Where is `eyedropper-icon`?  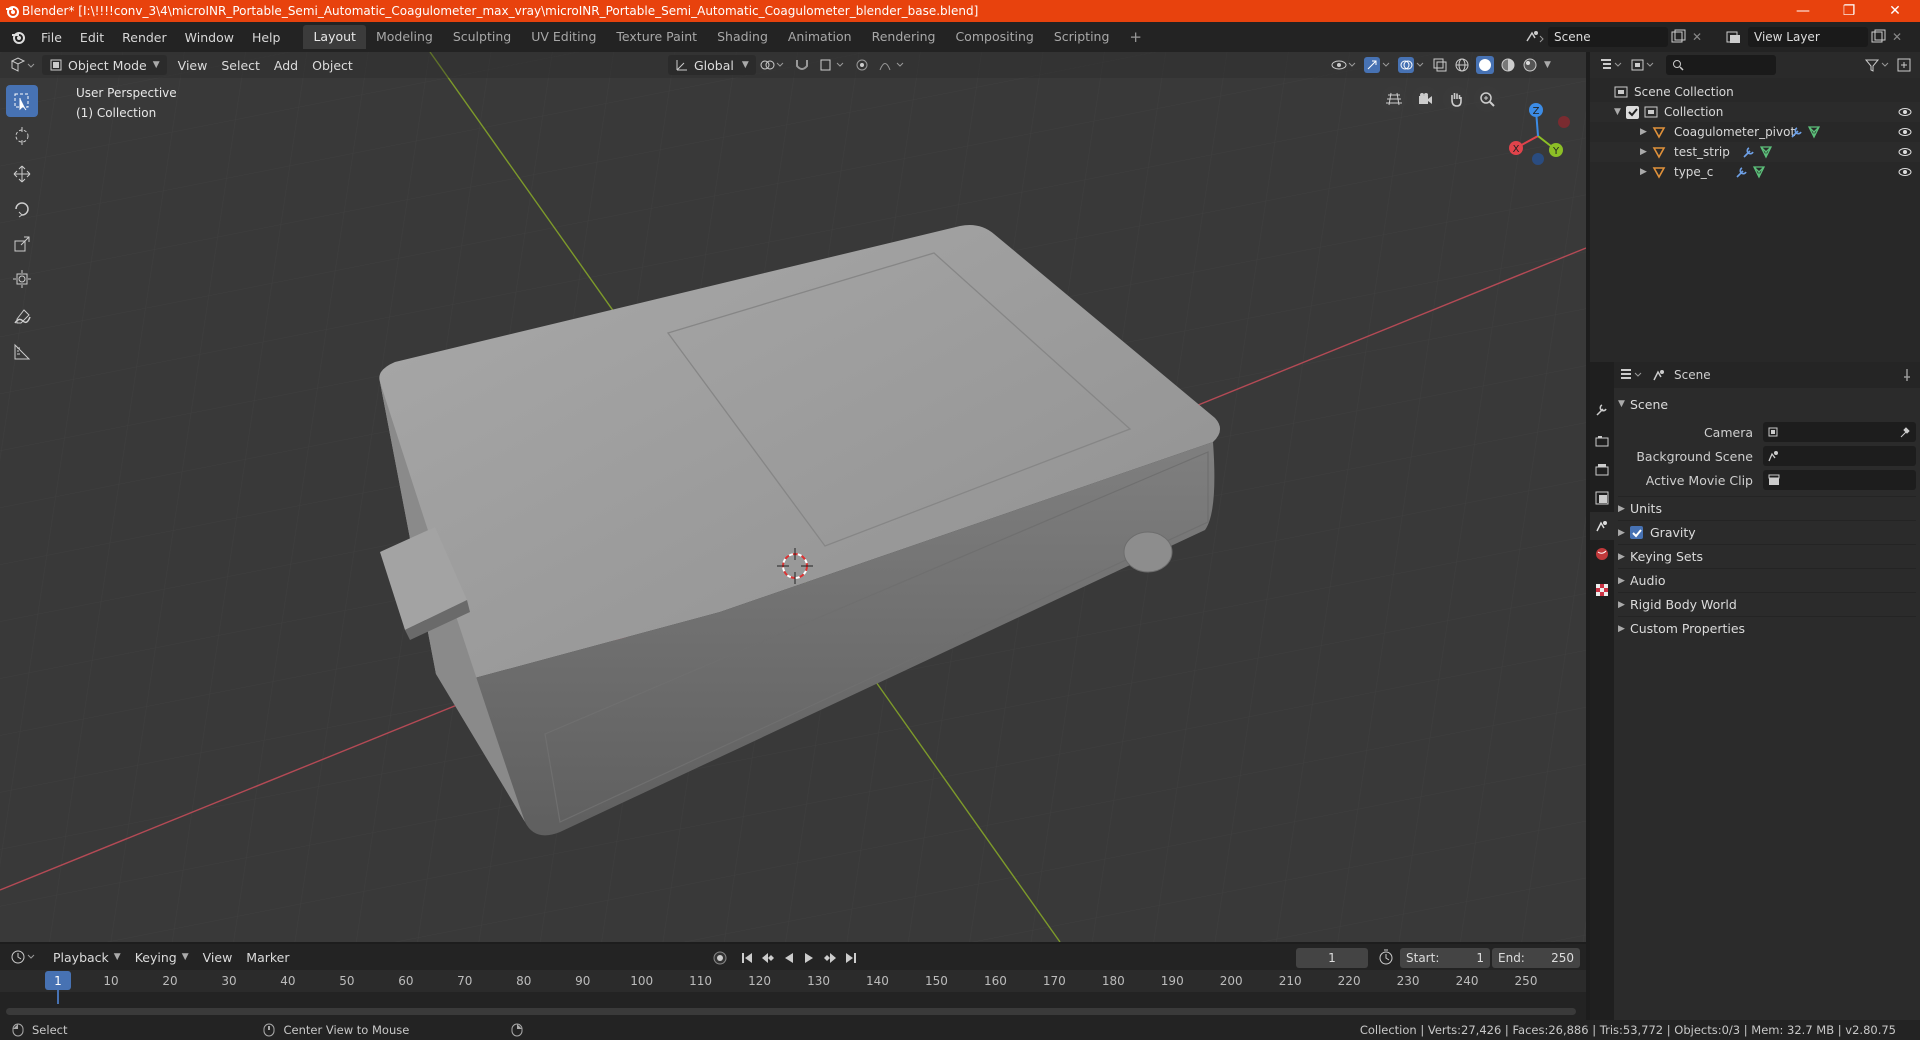
eyedropper-icon is located at coordinates (1905, 432).